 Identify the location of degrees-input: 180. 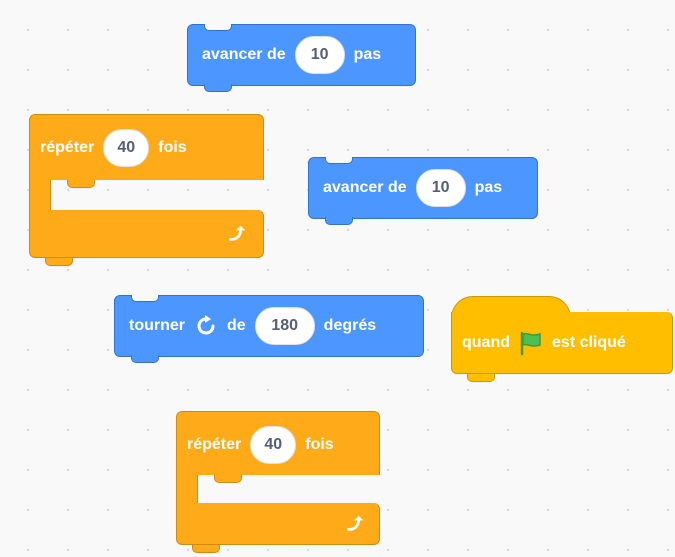
(284, 326).